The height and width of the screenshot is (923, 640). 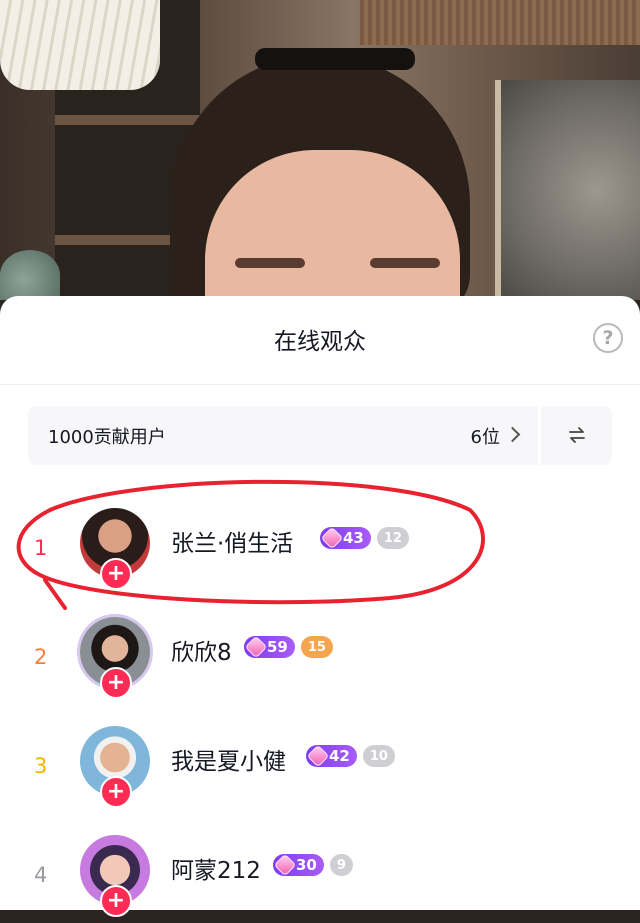 I want to click on plant, so click(x=30, y=275).